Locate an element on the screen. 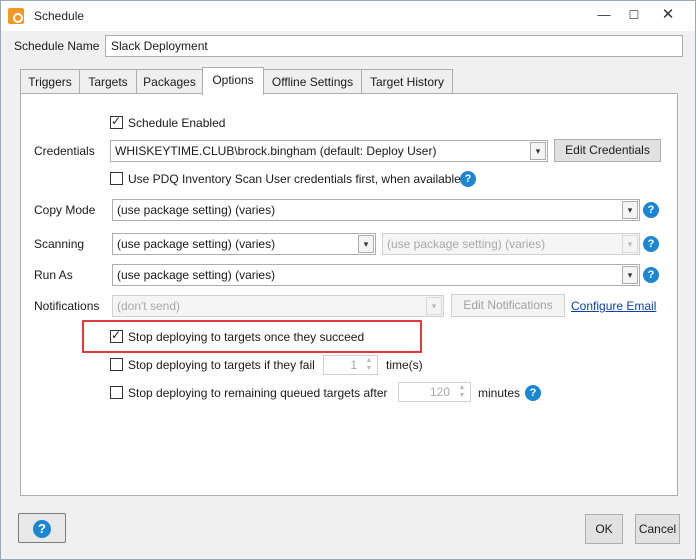 Image resolution: width=696 pixels, height=560 pixels. queued-minutes-stepper: 120 ▲ ▼ is located at coordinates (434, 392).